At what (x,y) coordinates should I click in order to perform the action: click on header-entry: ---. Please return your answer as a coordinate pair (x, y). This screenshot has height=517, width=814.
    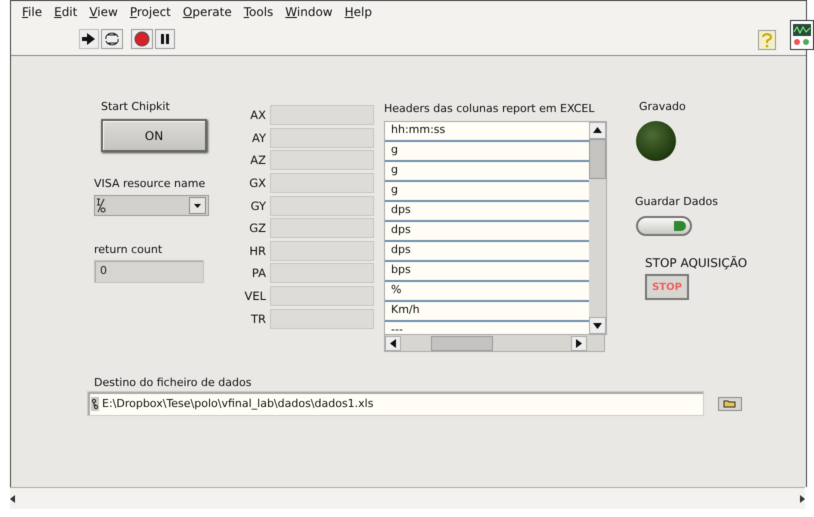
    Looking at the image, I should click on (487, 328).